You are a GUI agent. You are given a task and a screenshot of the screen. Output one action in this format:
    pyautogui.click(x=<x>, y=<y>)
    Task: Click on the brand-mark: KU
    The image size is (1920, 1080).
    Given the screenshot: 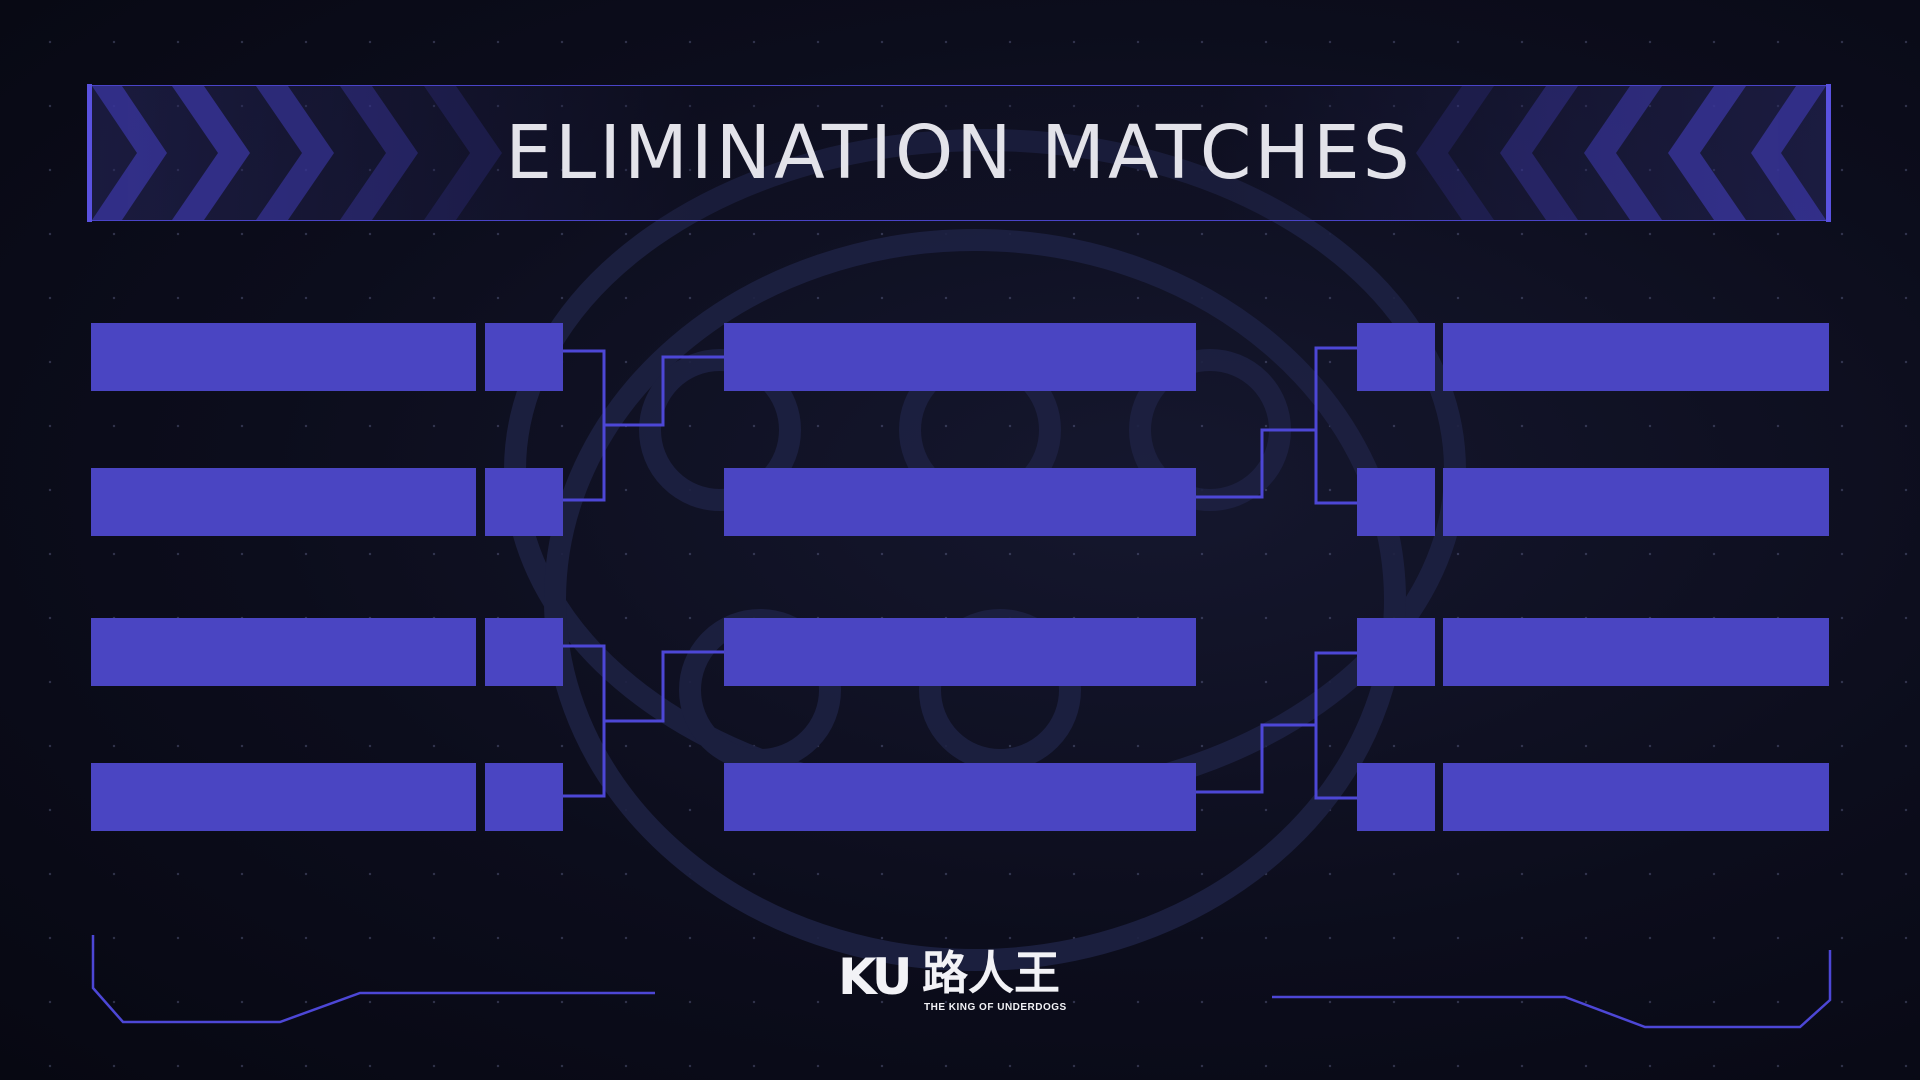 What is the action you would take?
    pyautogui.click(x=875, y=977)
    